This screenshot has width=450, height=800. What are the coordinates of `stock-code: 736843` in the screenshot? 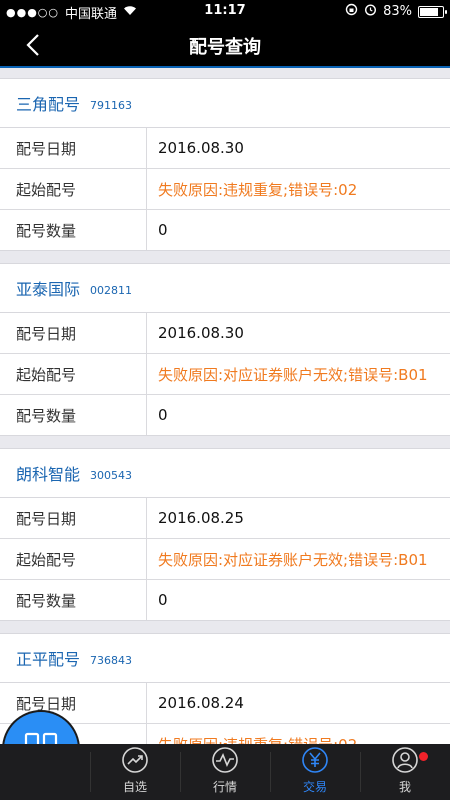 It's located at (111, 660).